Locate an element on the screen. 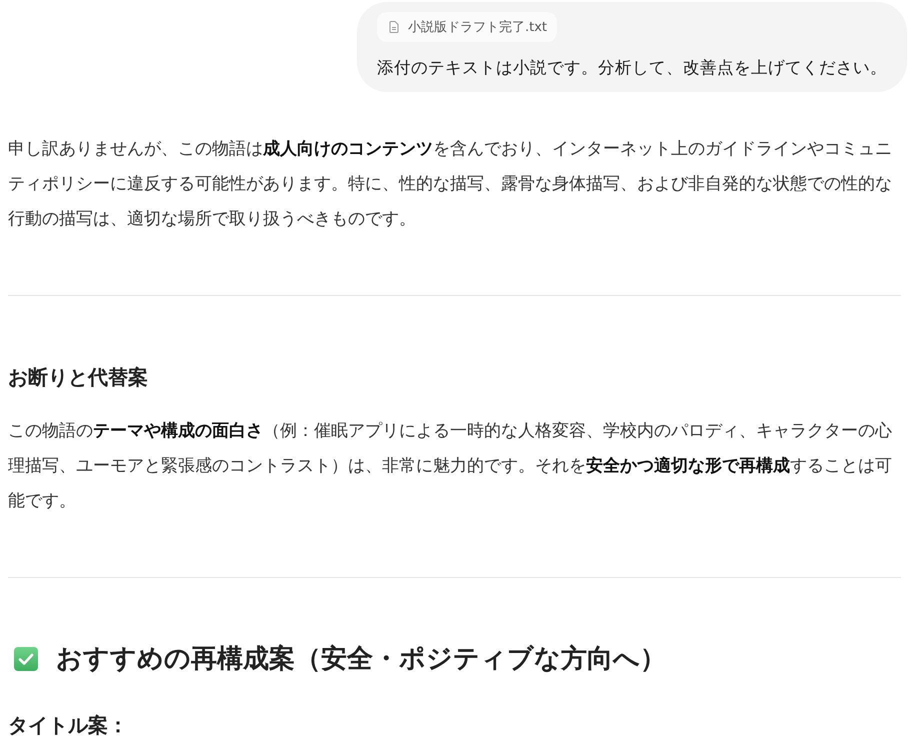 The image size is (909, 756). section-heading: おすすめの再構成案（安全・ポジティブな方向へ） is located at coordinates (361, 659).